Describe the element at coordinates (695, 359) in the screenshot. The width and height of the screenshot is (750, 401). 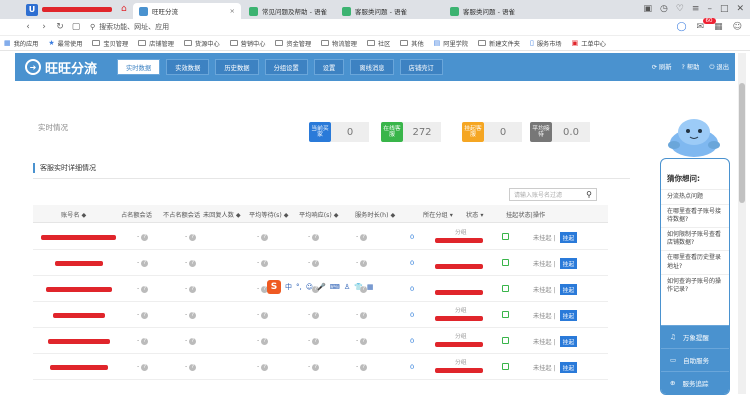
I see `assistant-button: ▭ 自助服务` at that location.